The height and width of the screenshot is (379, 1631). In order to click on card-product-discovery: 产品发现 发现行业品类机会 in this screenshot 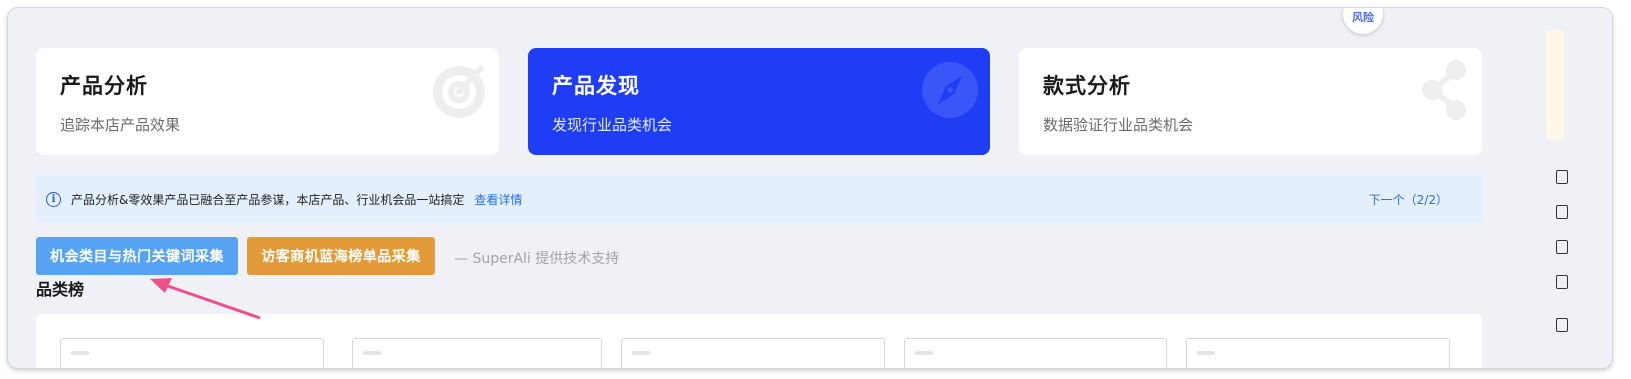, I will do `click(759, 101)`.